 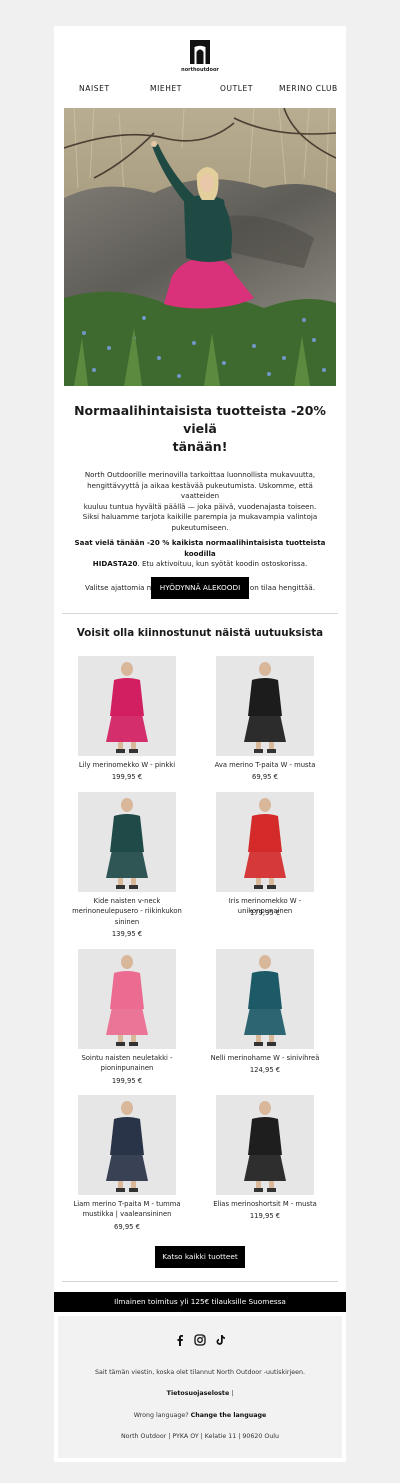 What do you see at coordinates (200, 1257) in the screenshot?
I see `view-all-products-button: Katso kaikki tuotteet` at bounding box center [200, 1257].